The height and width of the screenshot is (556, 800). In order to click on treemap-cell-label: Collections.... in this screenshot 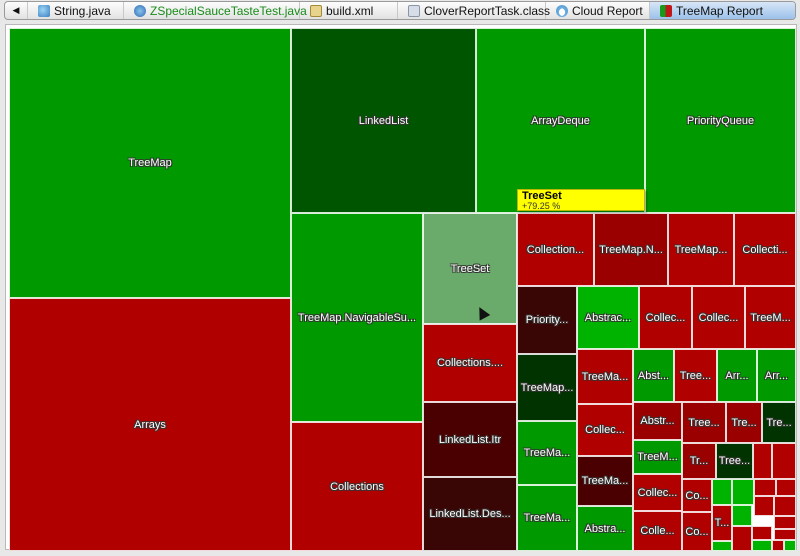, I will do `click(470, 363)`.